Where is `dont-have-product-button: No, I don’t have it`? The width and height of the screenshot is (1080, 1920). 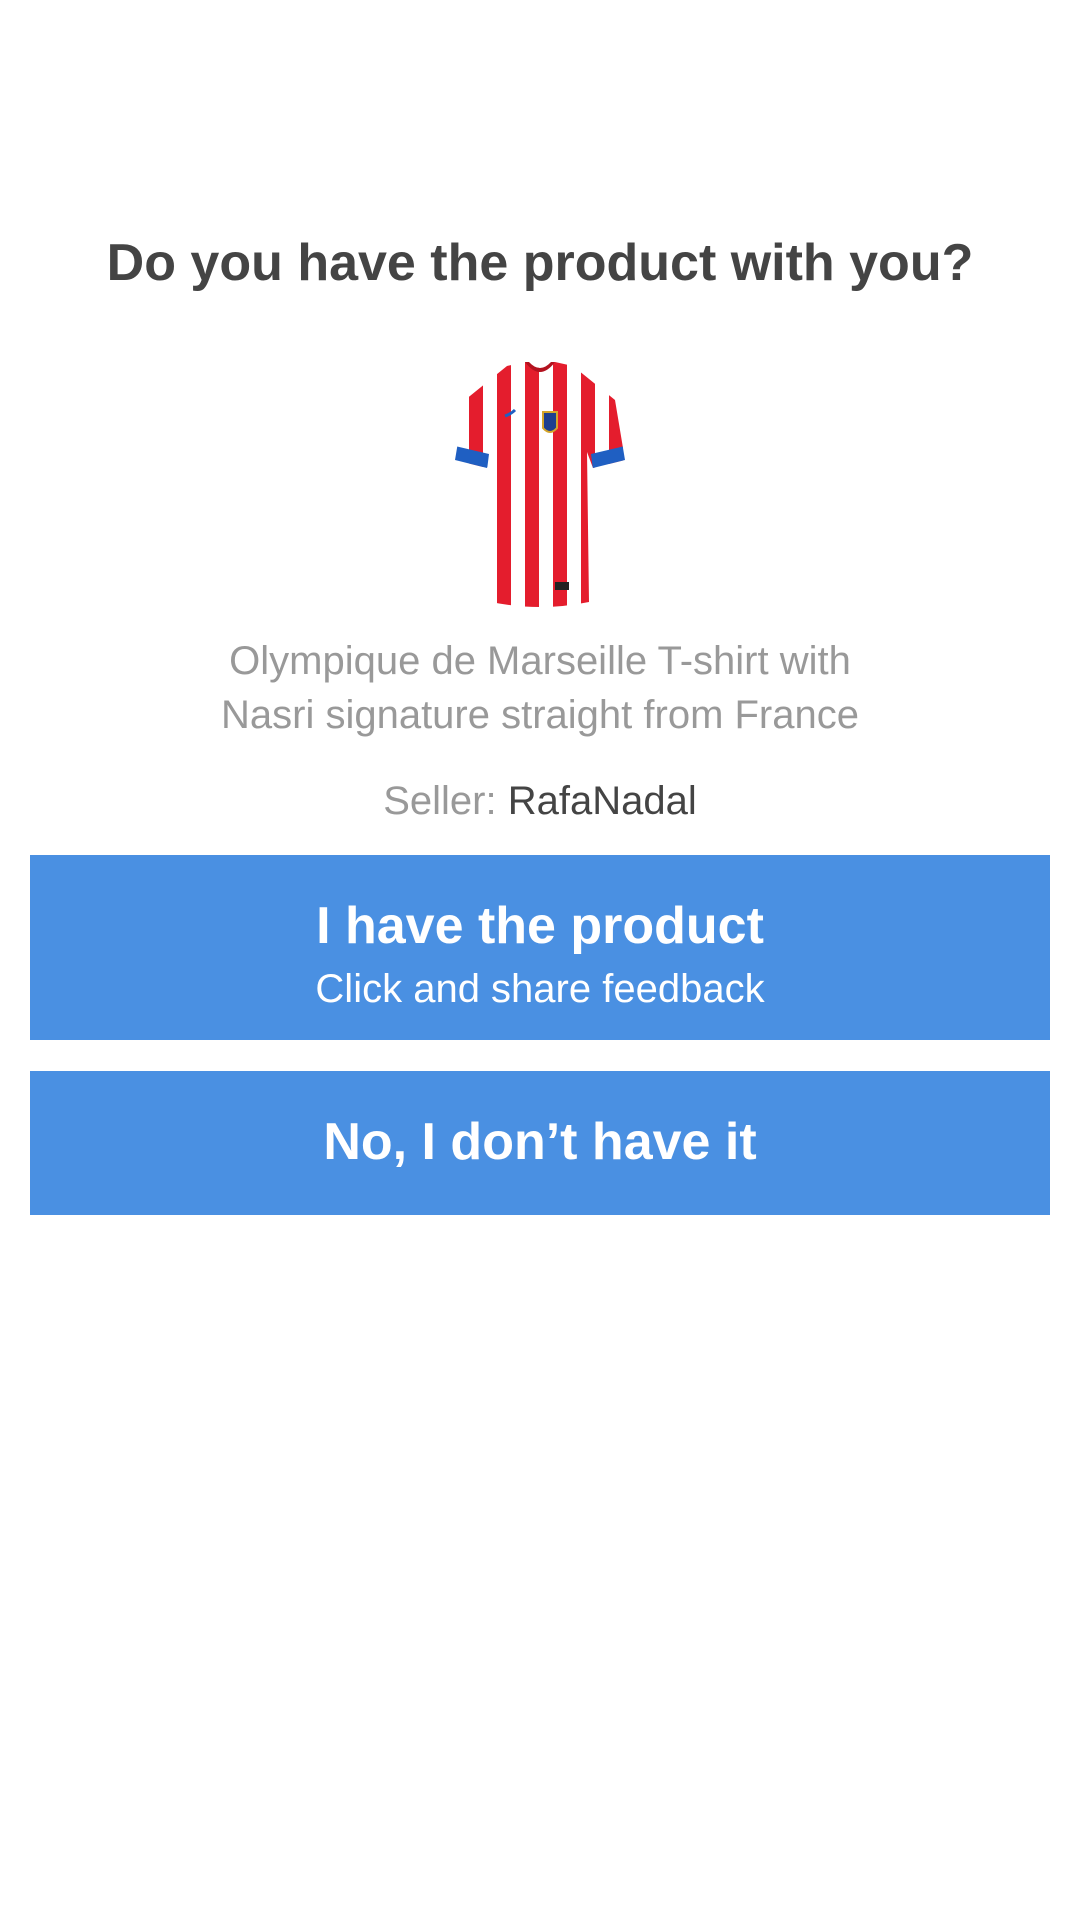
dont-have-product-button: No, I don’t have it is located at coordinates (540, 1143).